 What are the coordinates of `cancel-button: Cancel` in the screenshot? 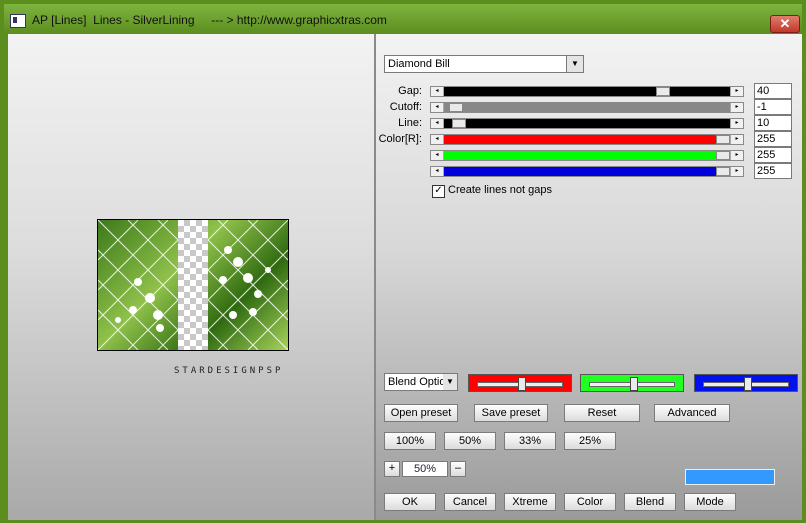 It's located at (470, 502).